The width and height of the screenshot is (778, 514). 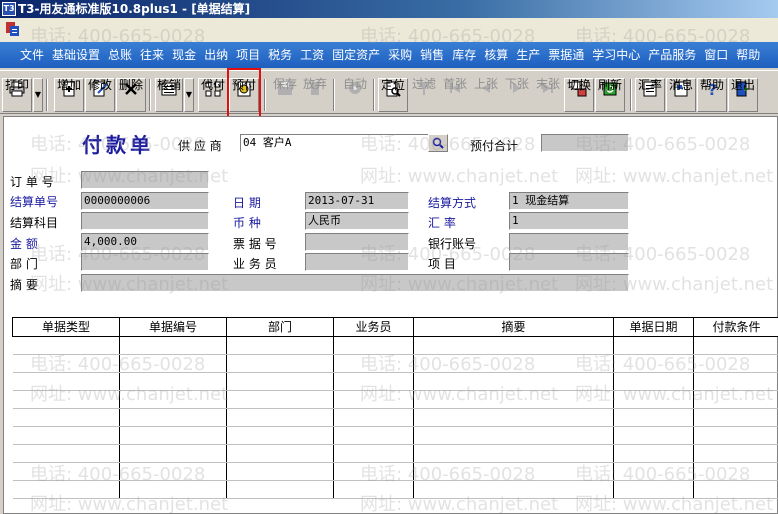 What do you see at coordinates (32, 55) in the screenshot?
I see `menu-item: 文件` at bounding box center [32, 55].